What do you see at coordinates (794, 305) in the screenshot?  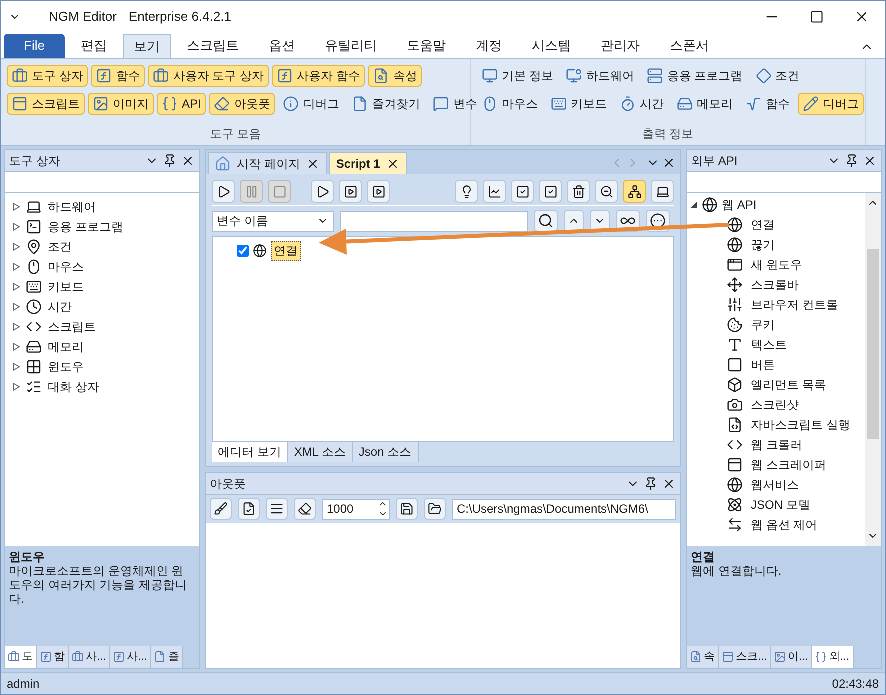 I see `tree-item: 브라우저 컨트롤` at bounding box center [794, 305].